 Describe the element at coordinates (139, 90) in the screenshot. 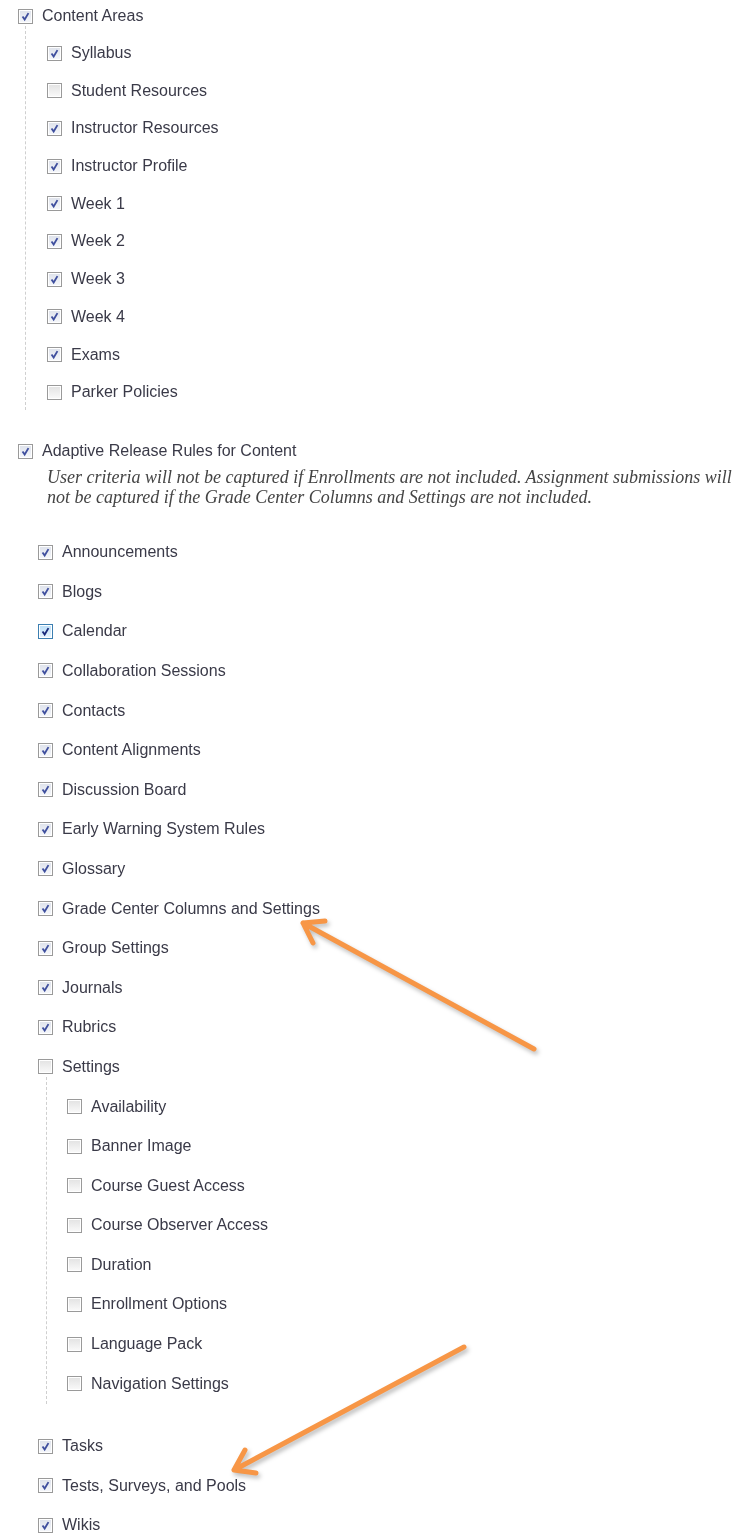

I see `checkbox-label: Student Resources` at that location.